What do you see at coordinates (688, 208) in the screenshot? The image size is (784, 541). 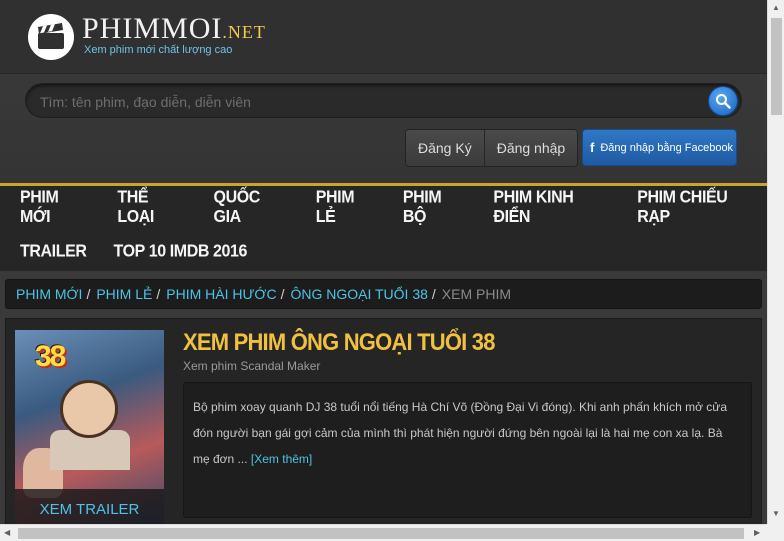 I see `nav-item-phim-chieu-rap: PHIM CHIẾU RẠP` at bounding box center [688, 208].